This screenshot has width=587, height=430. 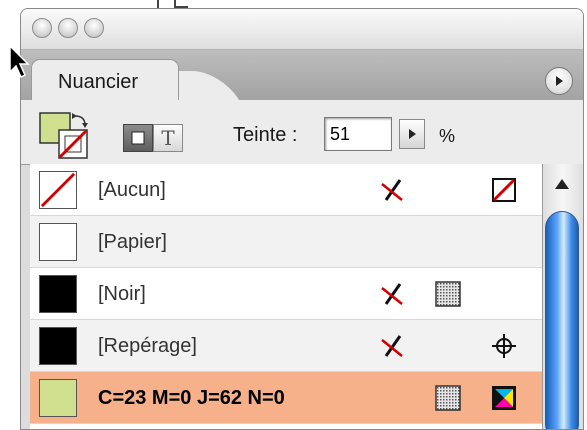 I want to click on minimize-button, so click(x=68, y=28).